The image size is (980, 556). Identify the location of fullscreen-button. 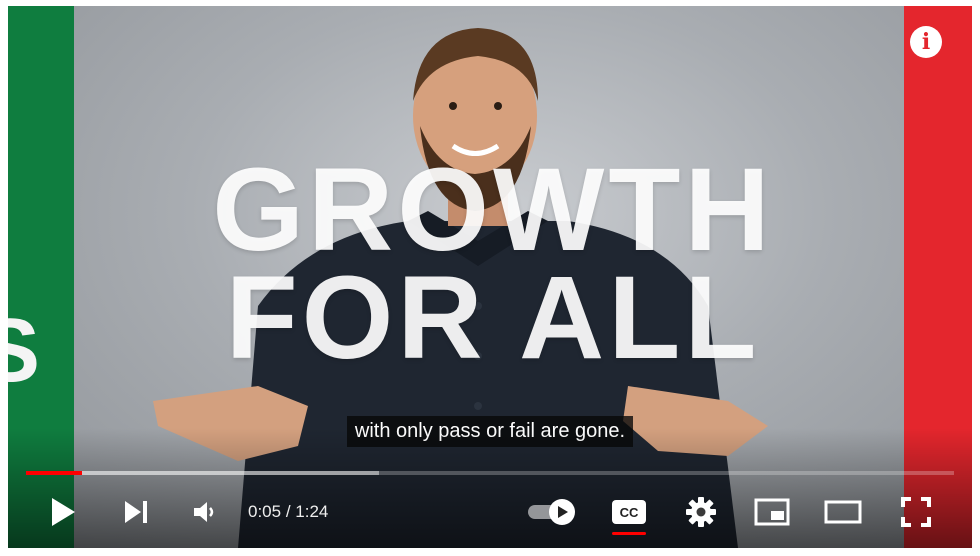
(916, 512).